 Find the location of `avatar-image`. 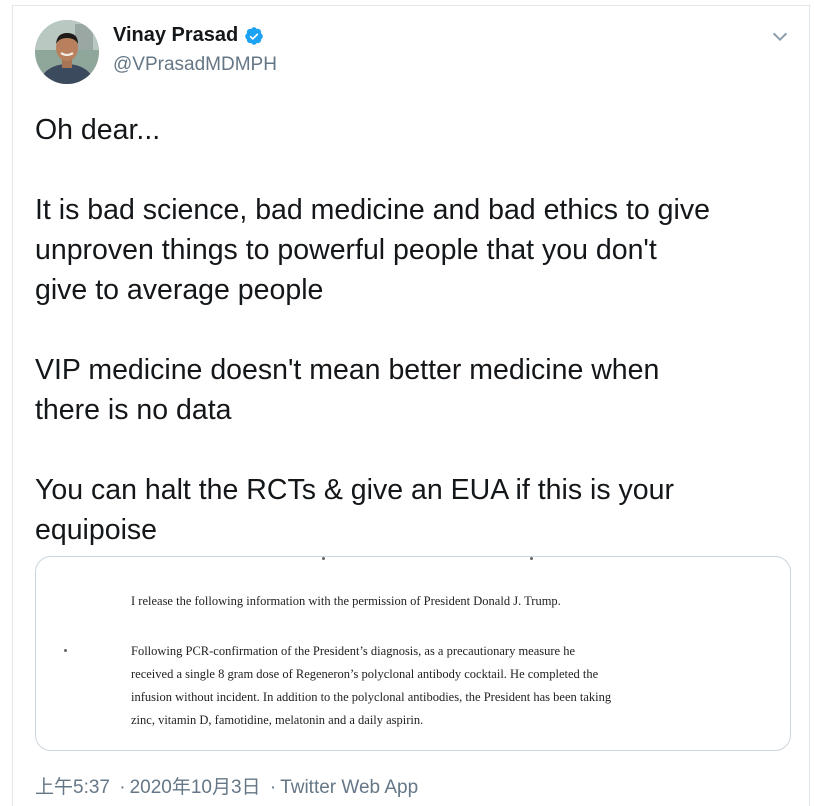

avatar-image is located at coordinates (67, 52).